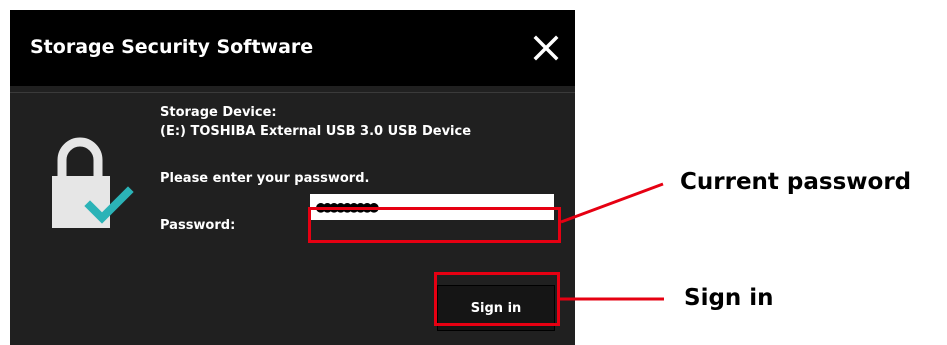  I want to click on password-callout-line, so click(612, 203).